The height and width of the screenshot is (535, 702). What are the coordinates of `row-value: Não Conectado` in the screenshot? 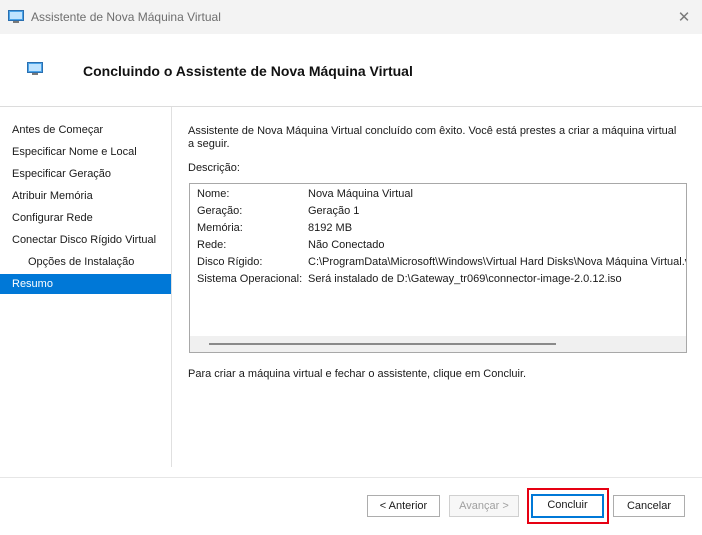 It's located at (346, 245).